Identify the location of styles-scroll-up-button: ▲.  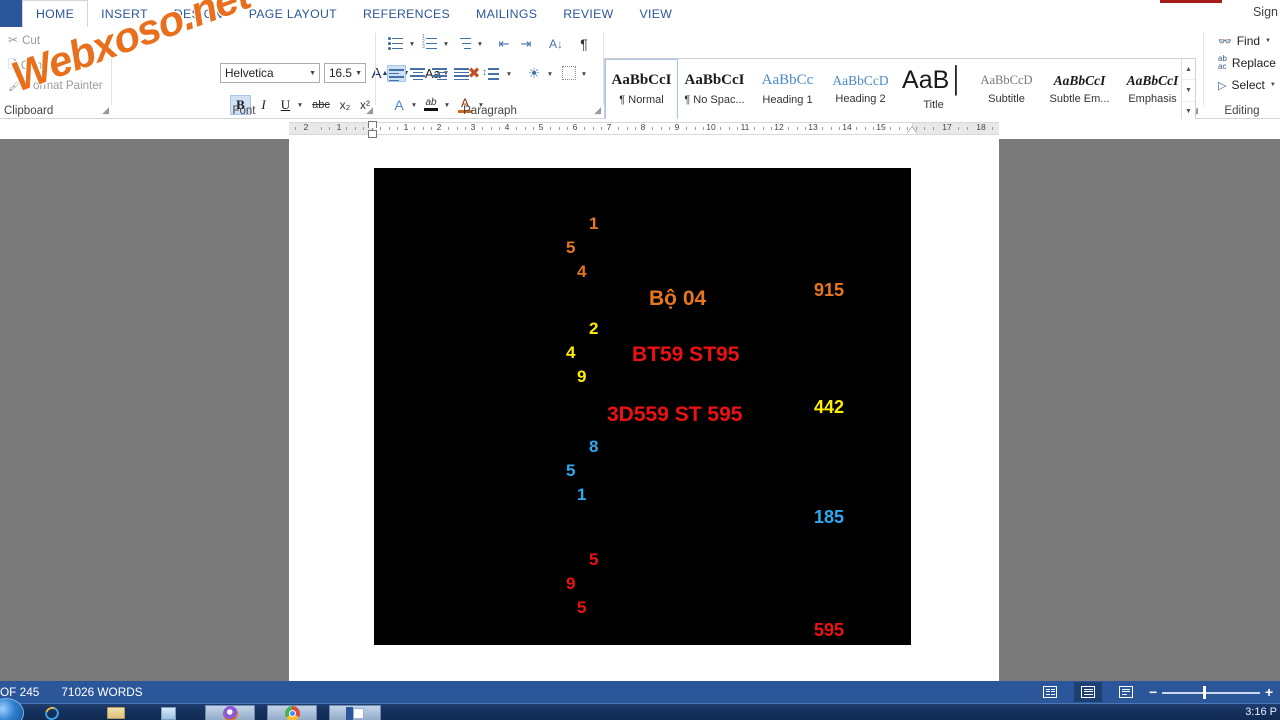
(1188, 70).